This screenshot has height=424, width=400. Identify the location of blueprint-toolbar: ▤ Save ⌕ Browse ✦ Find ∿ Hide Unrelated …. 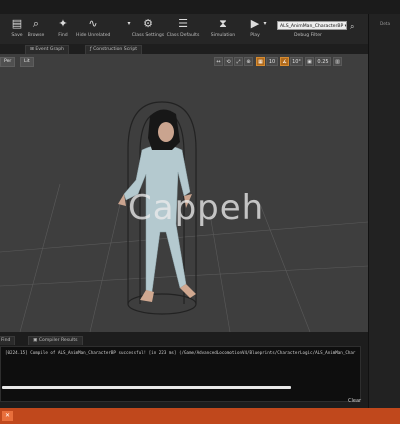
(184, 29).